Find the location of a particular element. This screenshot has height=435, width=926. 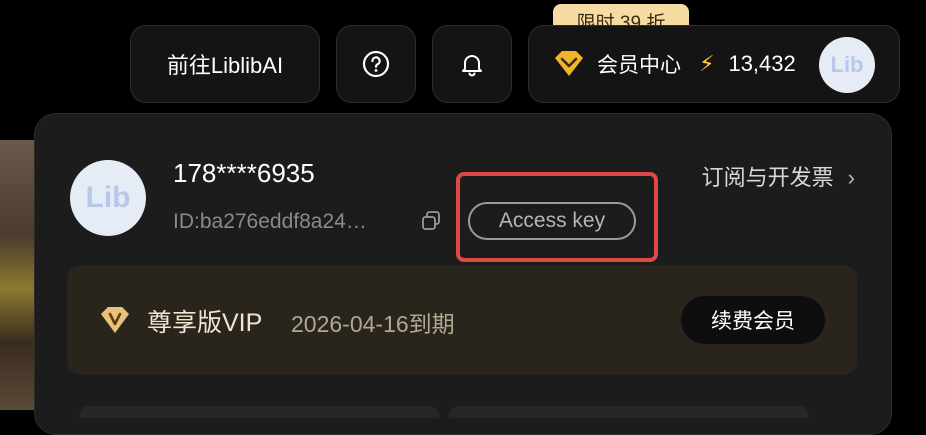

notification-button is located at coordinates (472, 64).